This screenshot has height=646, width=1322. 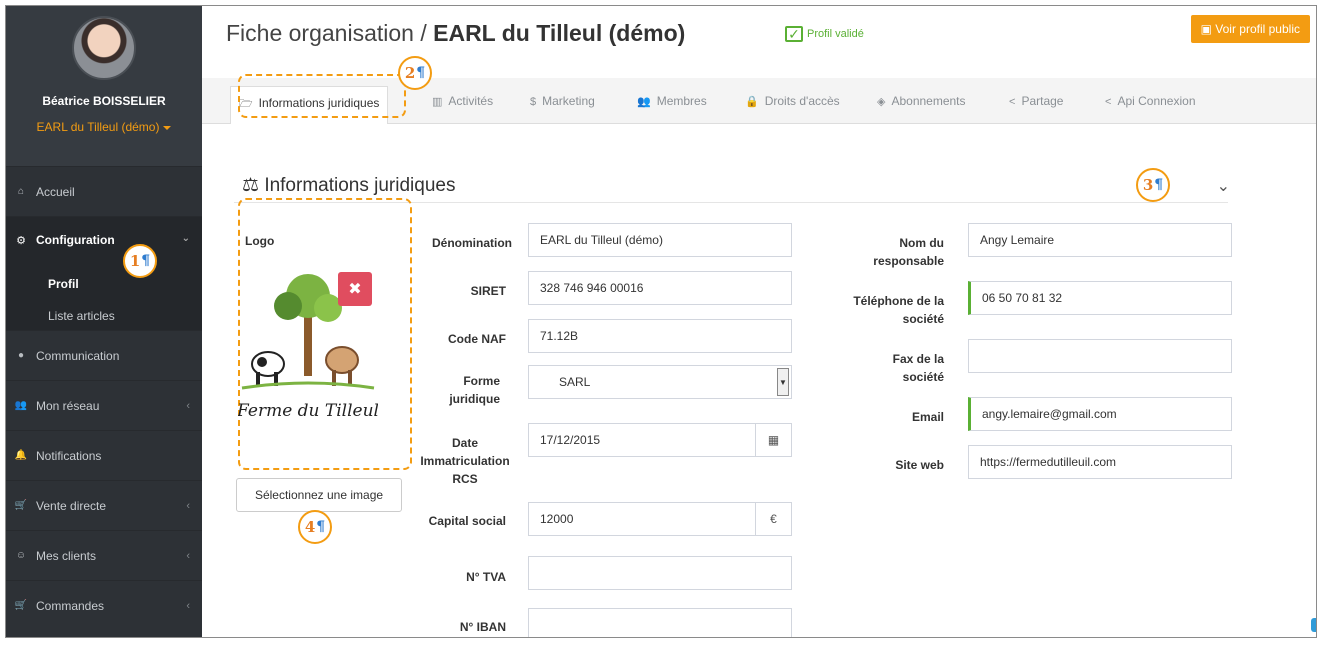 What do you see at coordinates (462, 101) in the screenshot?
I see `tab-activites: ▥ Activités` at bounding box center [462, 101].